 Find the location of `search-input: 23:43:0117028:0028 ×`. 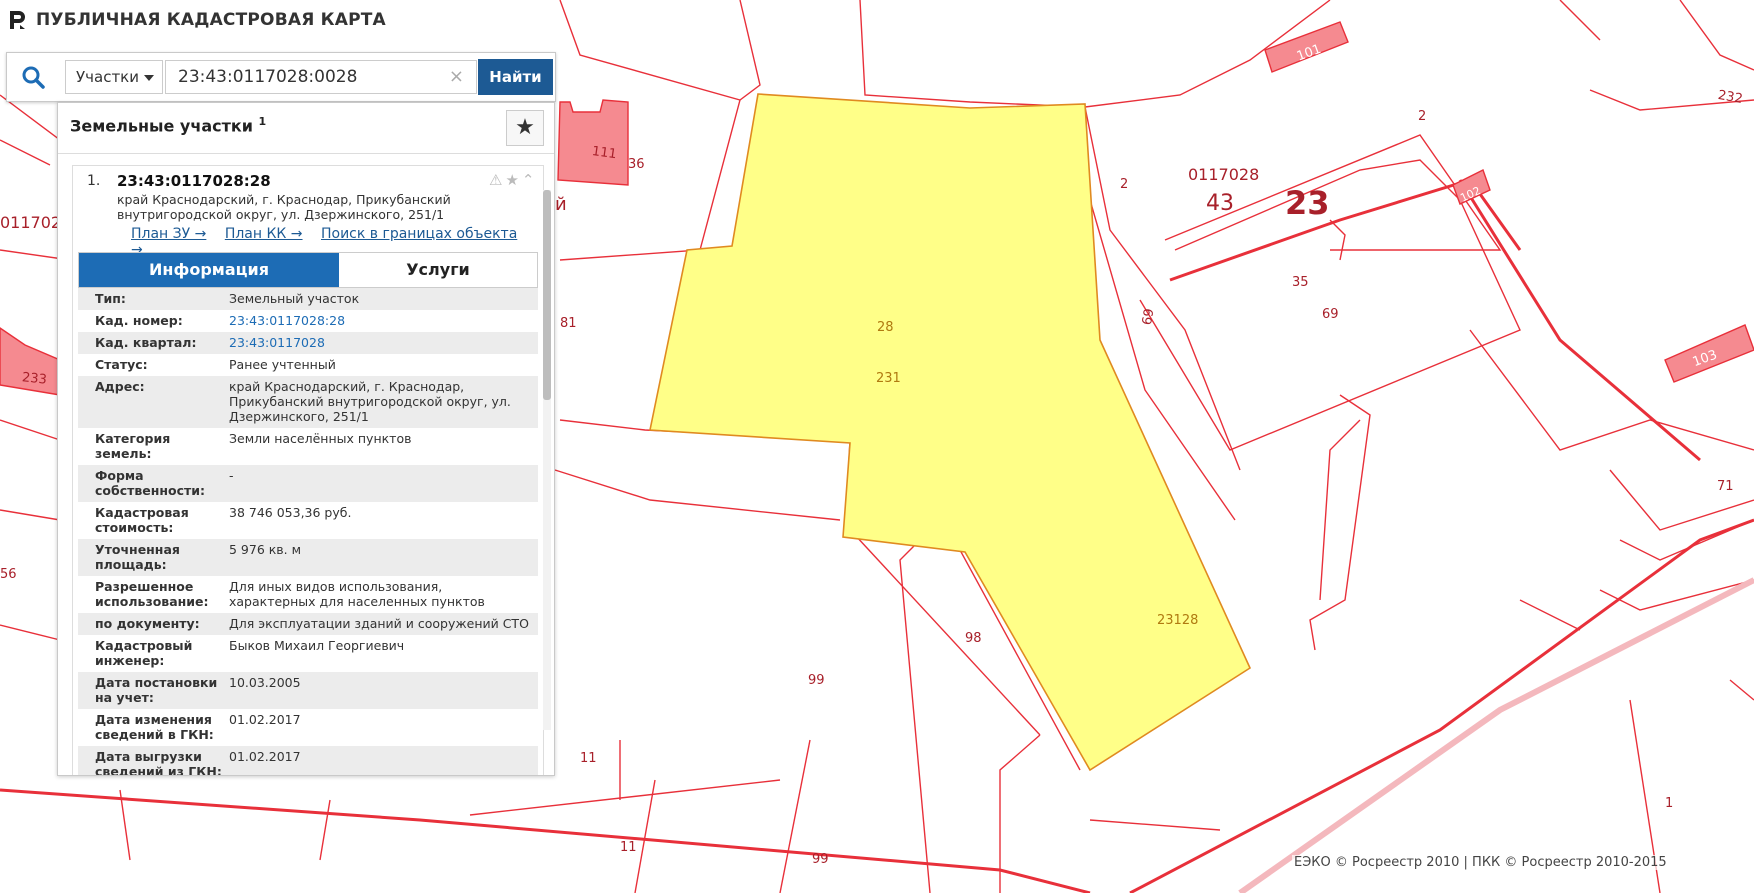

search-input: 23:43:0117028:0028 × is located at coordinates (321, 77).